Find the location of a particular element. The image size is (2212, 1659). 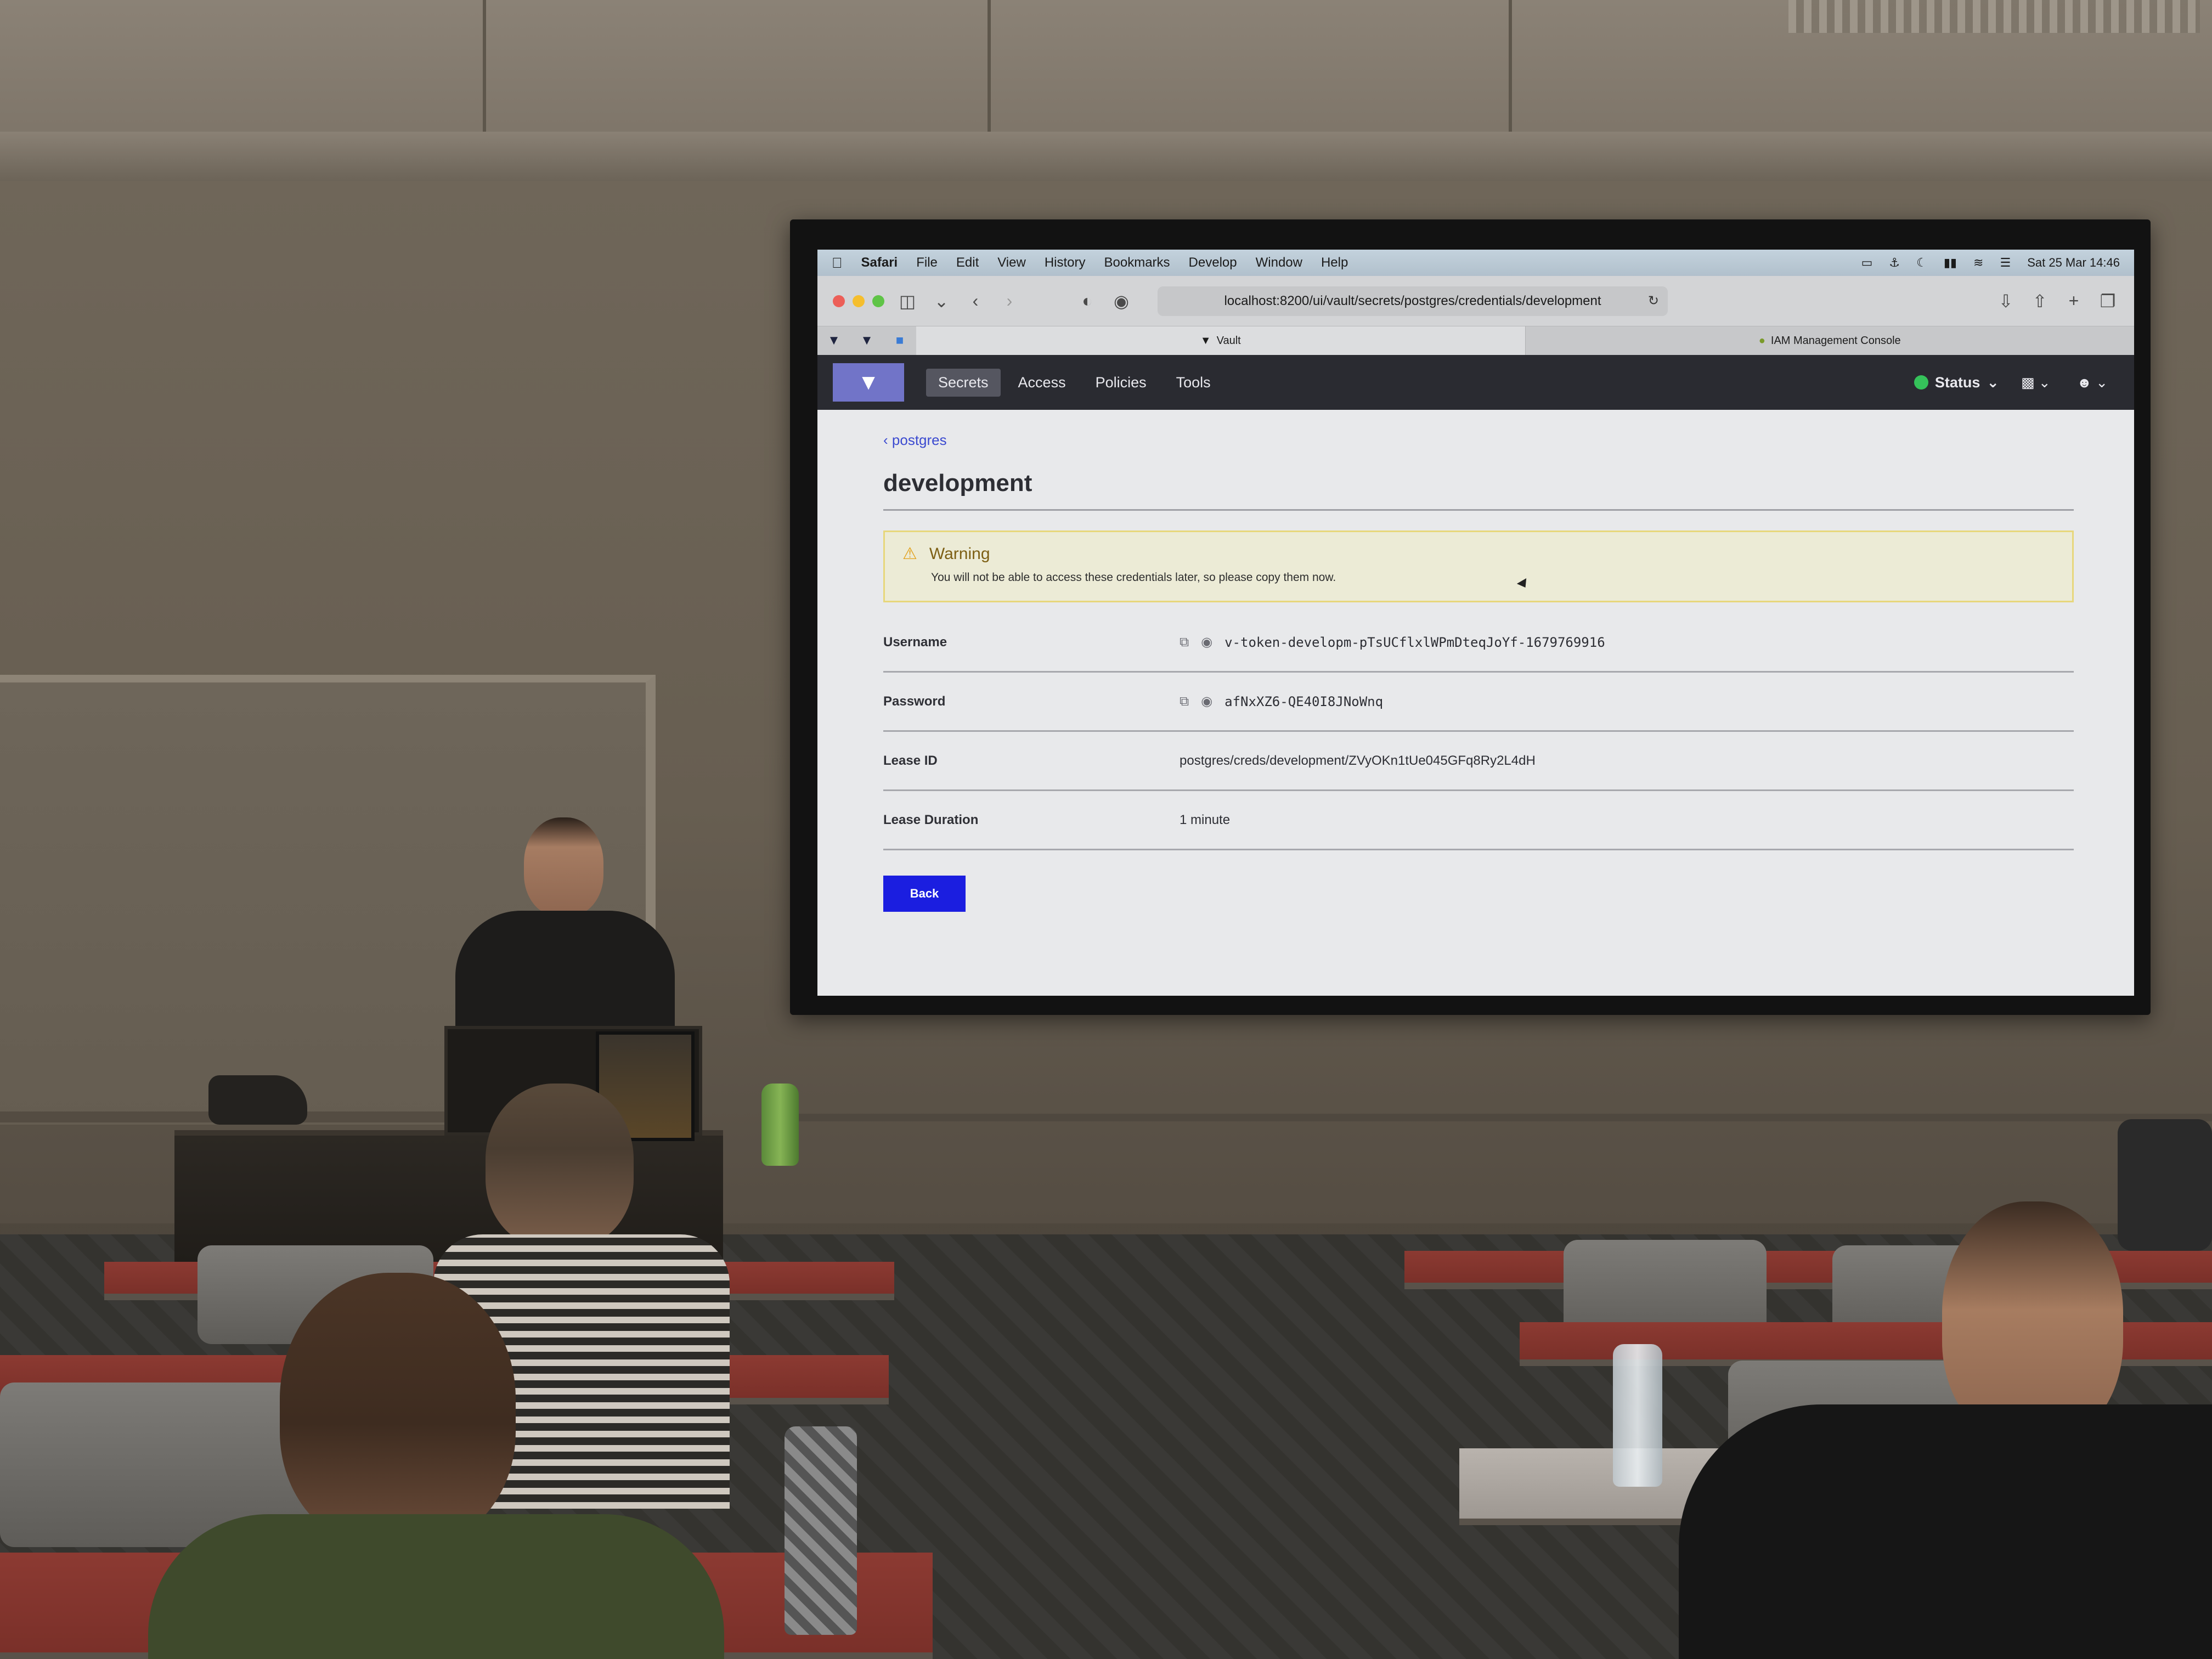

user-menu-icon: ☻ ⌄ is located at coordinates (2092, 382).